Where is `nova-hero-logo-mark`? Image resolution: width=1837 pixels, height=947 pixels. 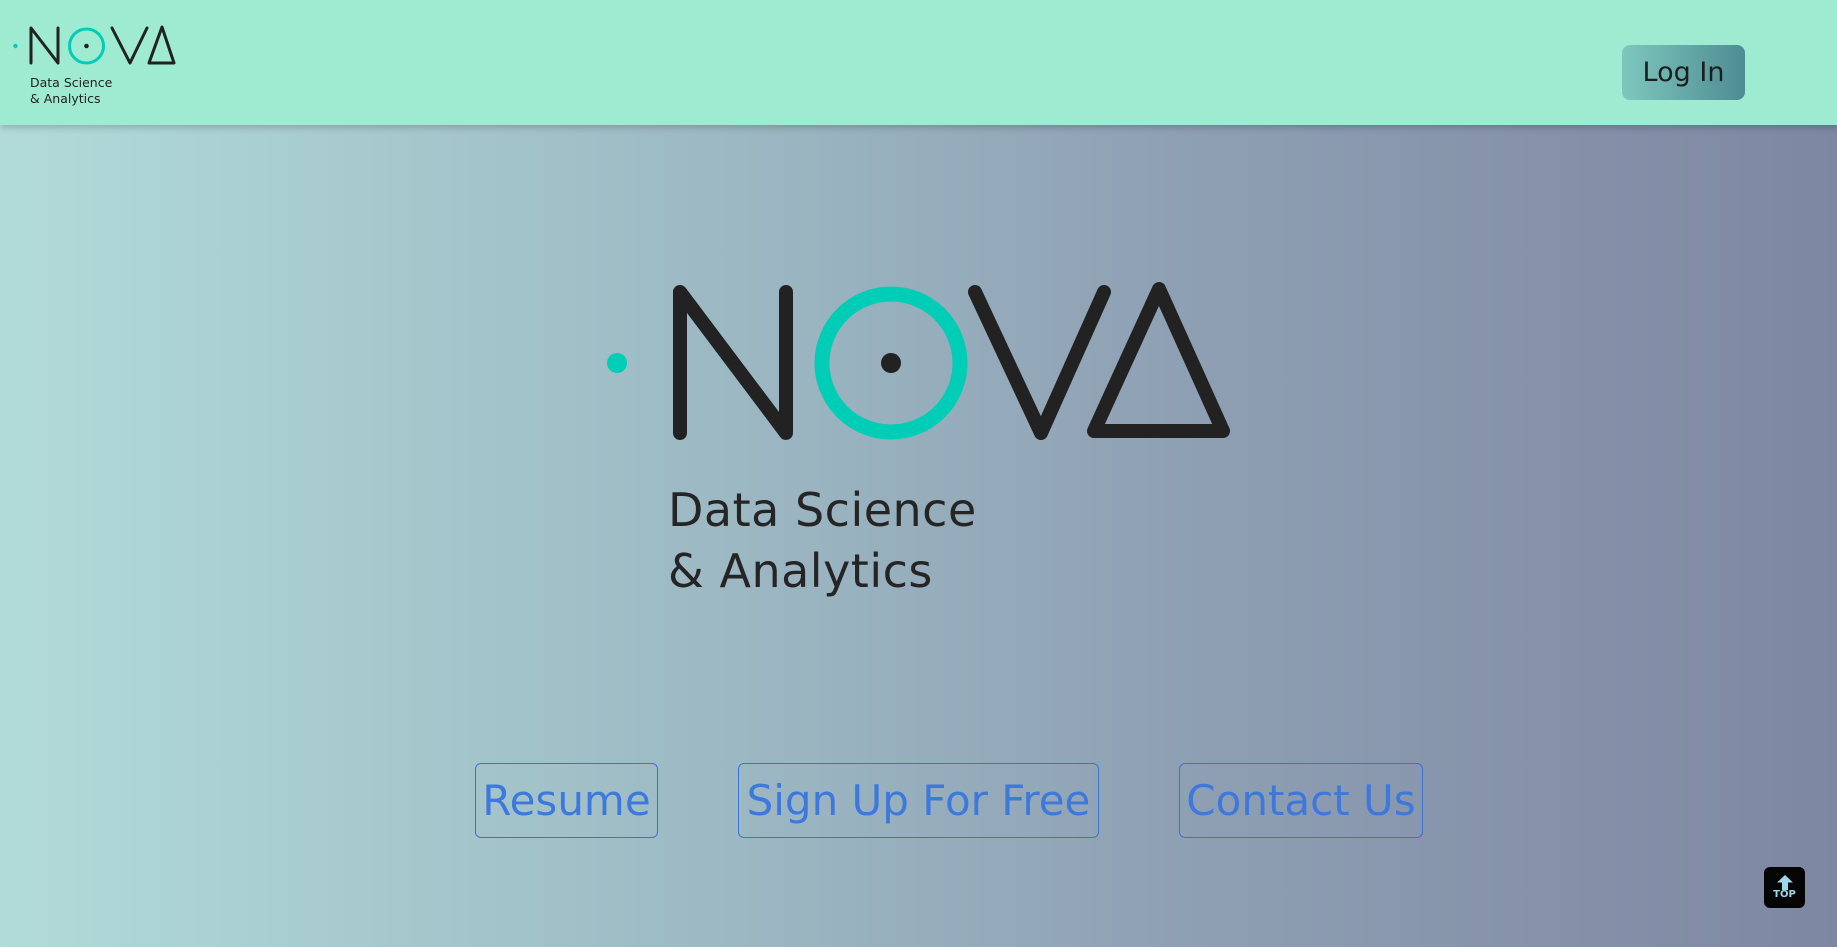
nova-hero-logo-mark is located at coordinates (918, 361).